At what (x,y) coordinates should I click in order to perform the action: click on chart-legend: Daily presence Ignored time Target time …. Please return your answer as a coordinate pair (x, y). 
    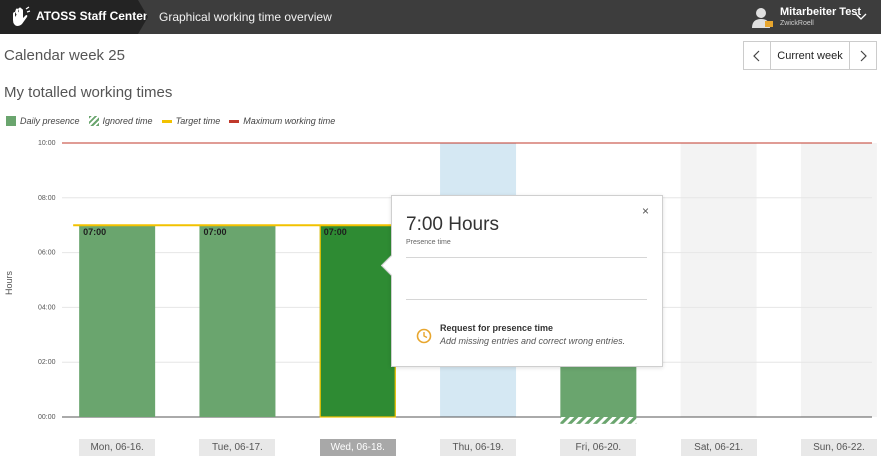
    Looking at the image, I should click on (175, 121).